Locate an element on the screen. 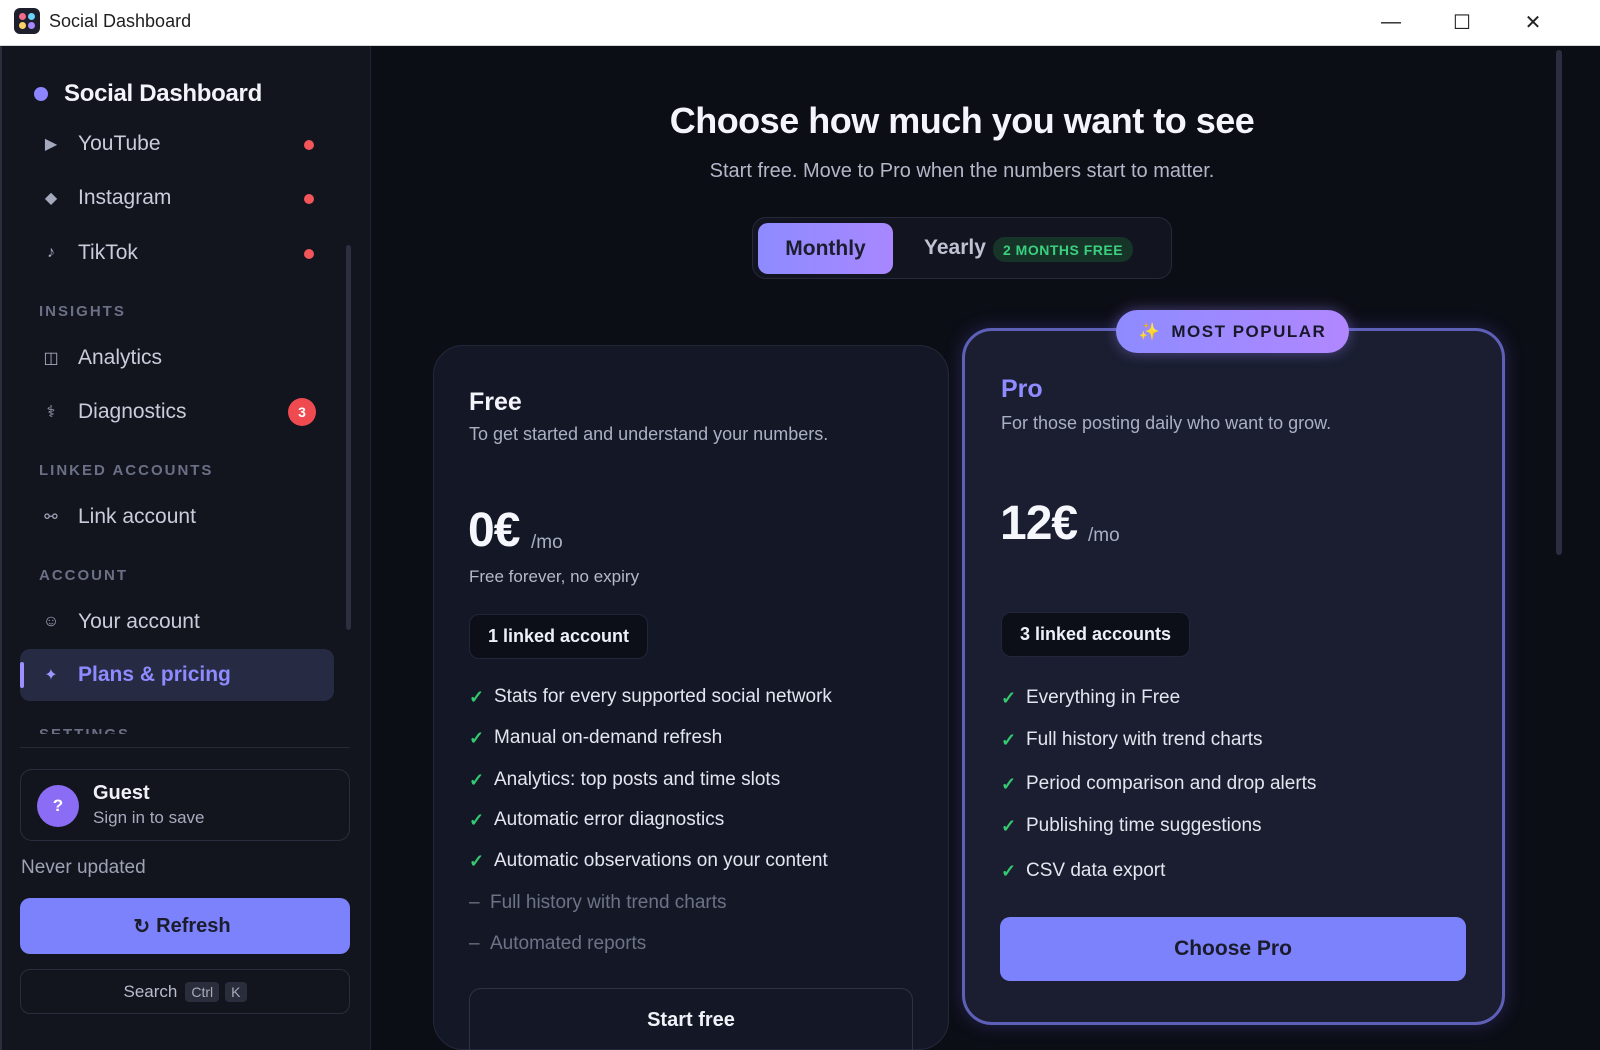 This screenshot has width=1600, height=1050. sign-in-prompt: Sign in to save is located at coordinates (149, 817).